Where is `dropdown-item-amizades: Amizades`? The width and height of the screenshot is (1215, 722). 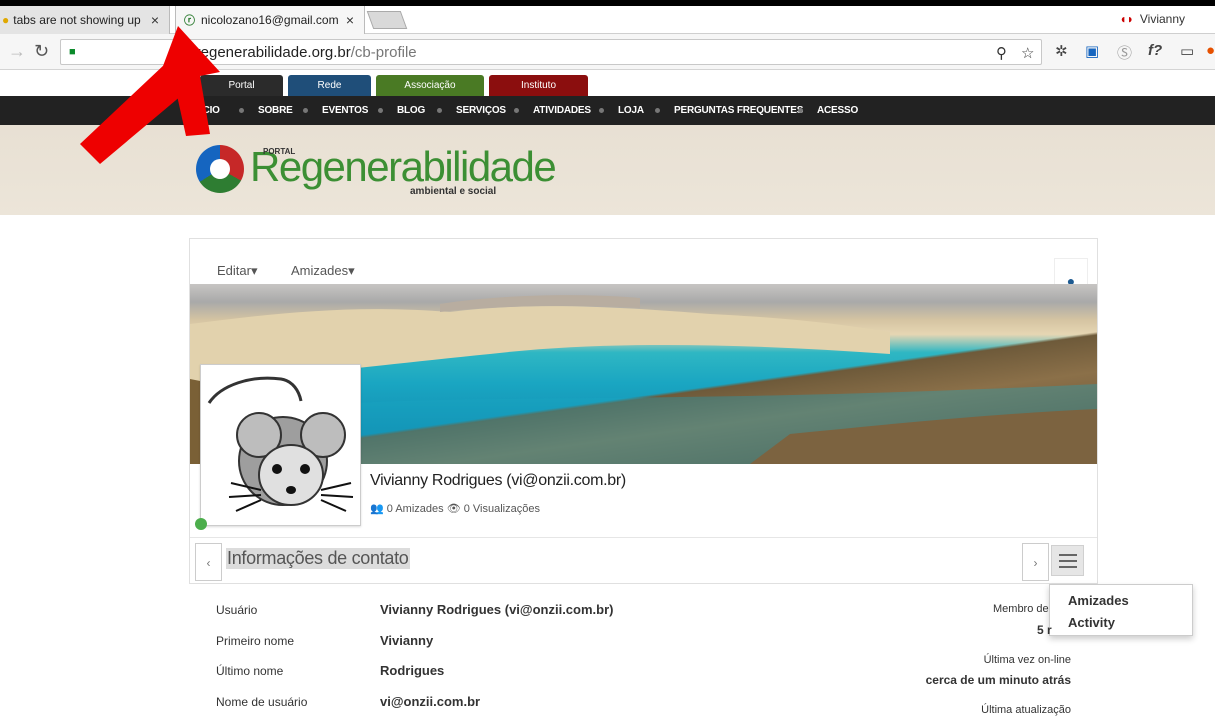 dropdown-item-amizades: Amizades is located at coordinates (1098, 600).